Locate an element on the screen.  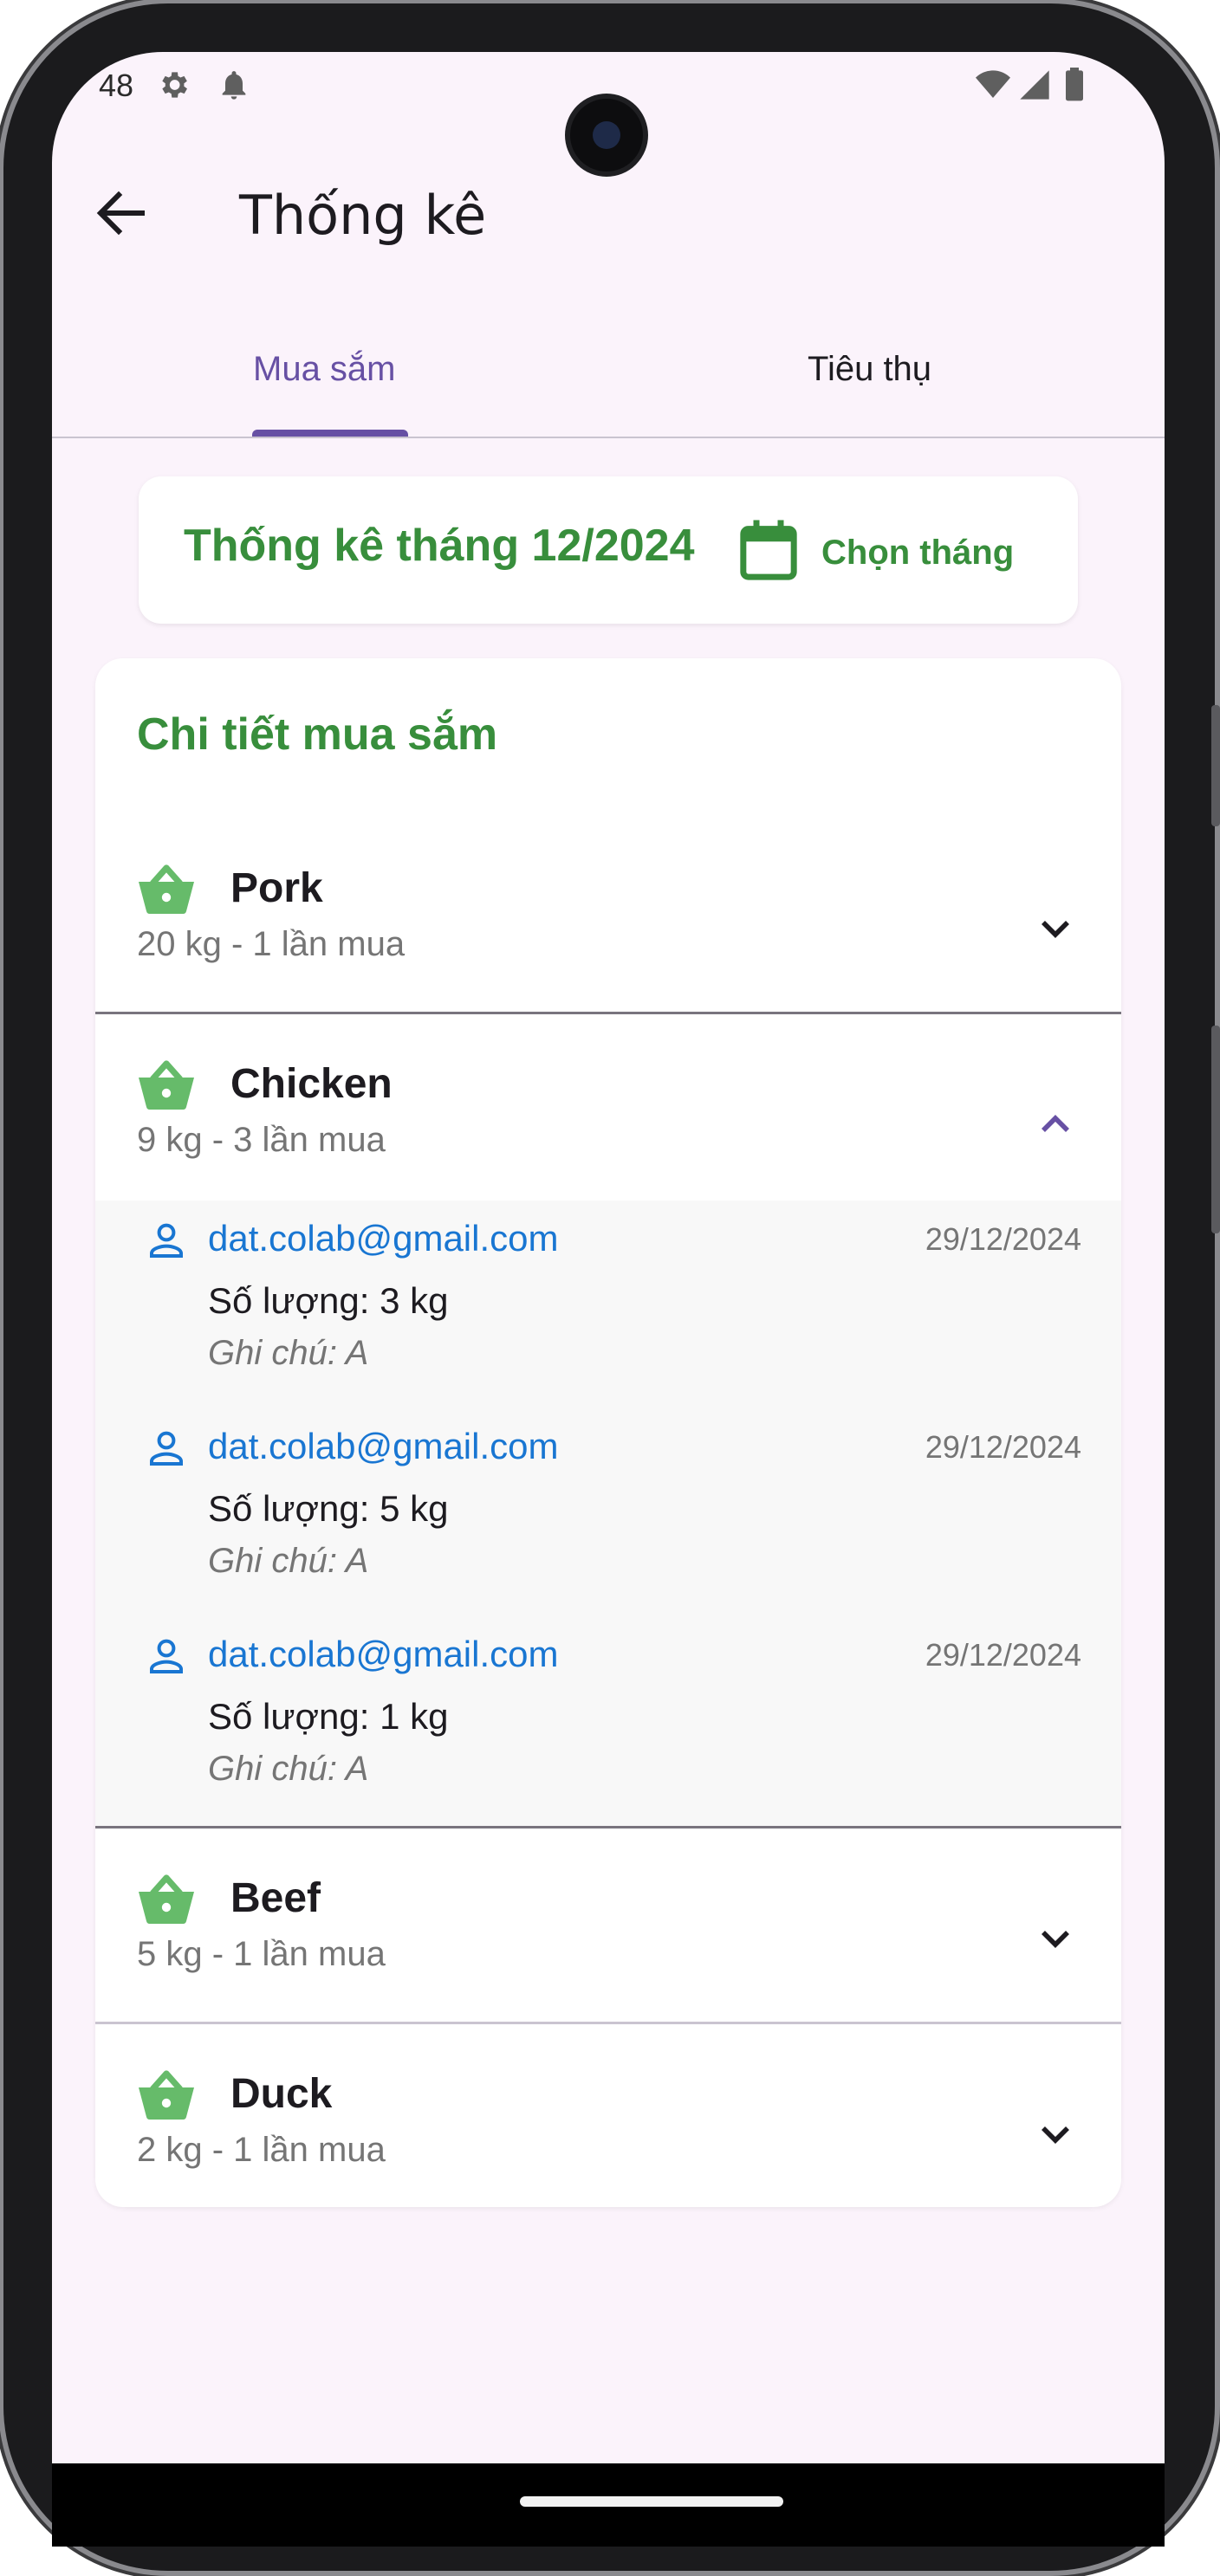
battery-icon is located at coordinates (1074, 84).